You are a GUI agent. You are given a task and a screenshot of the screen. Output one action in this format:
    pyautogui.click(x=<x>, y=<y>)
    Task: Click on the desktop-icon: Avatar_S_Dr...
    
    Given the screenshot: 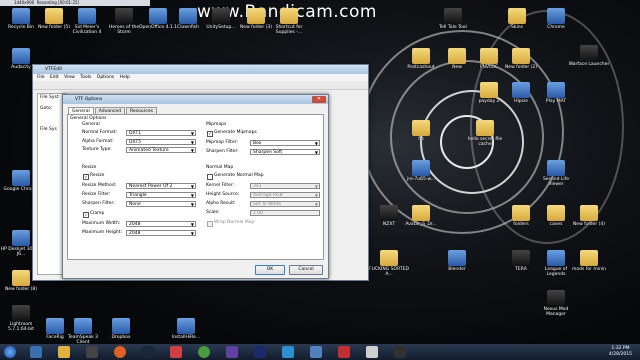 What is the action you would take?
    pyautogui.click(x=421, y=216)
    